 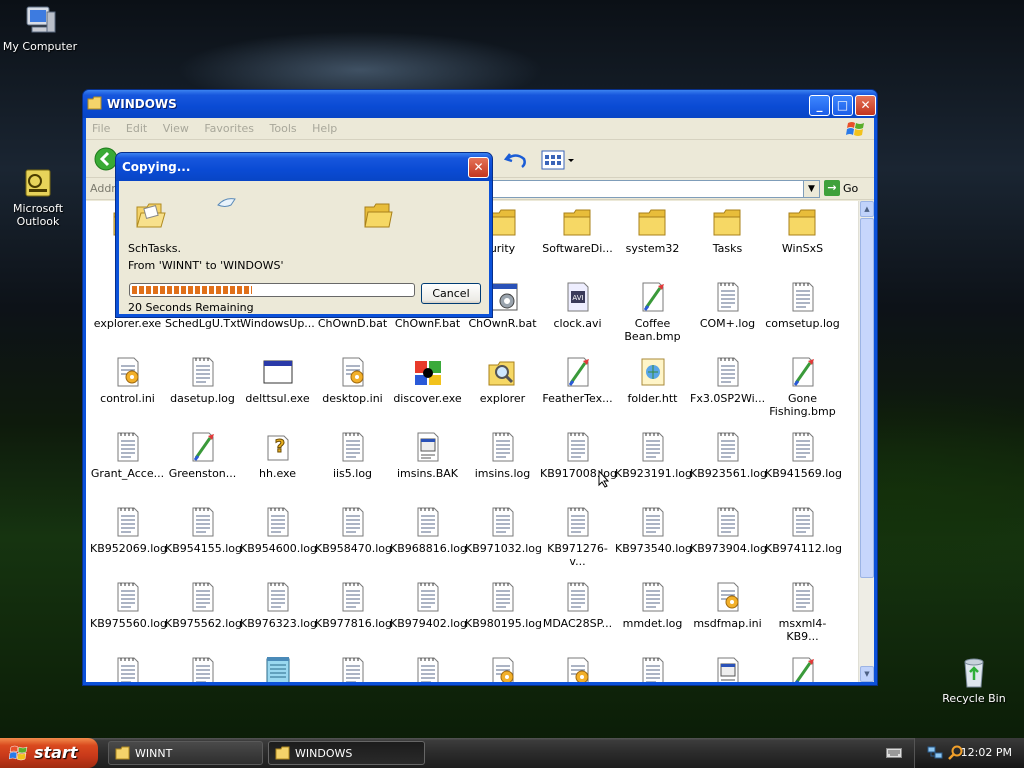 What do you see at coordinates (819, 105) in the screenshot?
I see `minimize-button: _` at bounding box center [819, 105].